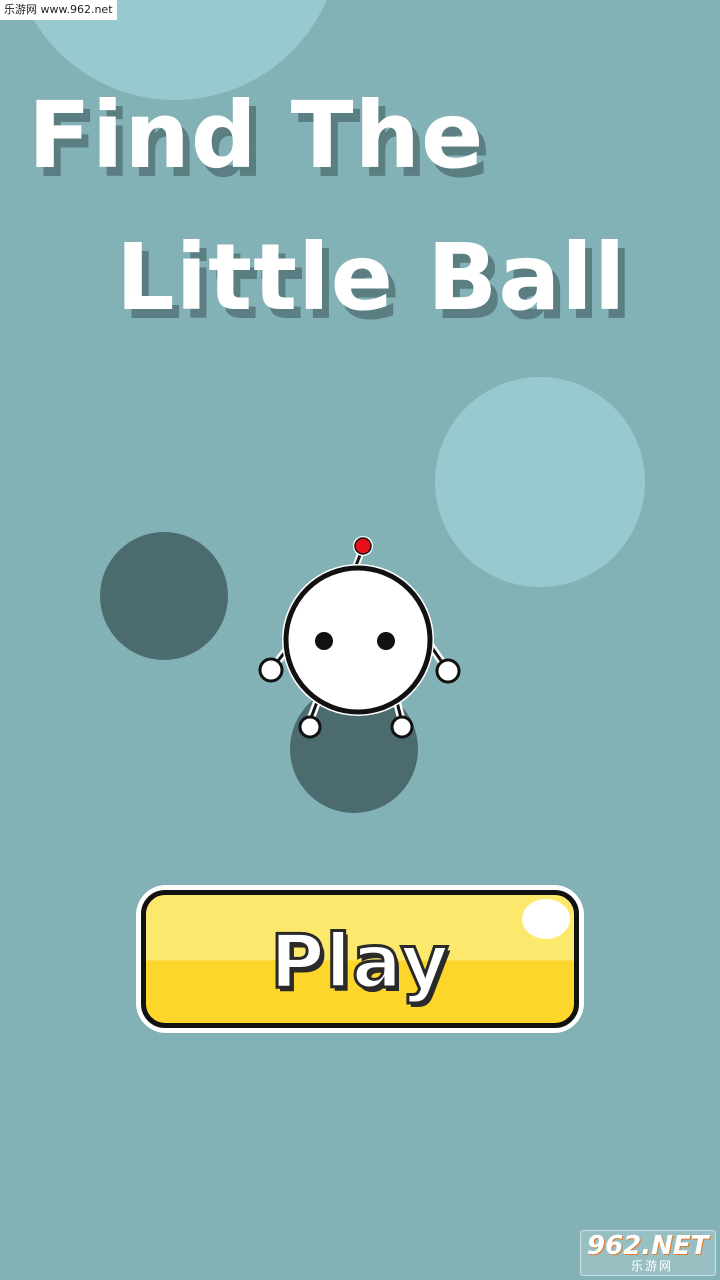 Image resolution: width=720 pixels, height=1280 pixels. I want to click on ball-character-icon, so click(359, 637).